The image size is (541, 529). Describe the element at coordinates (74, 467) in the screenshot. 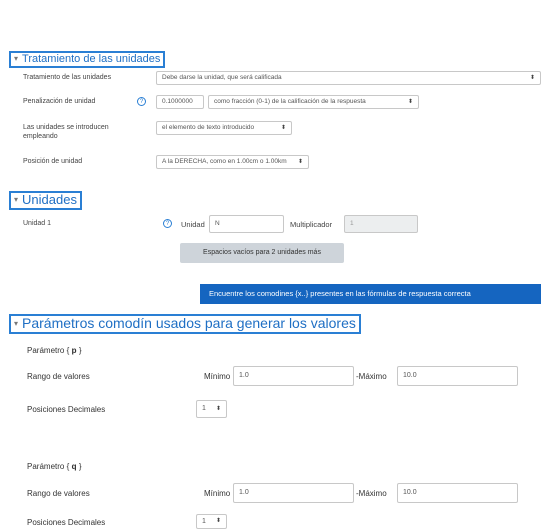

I see `param-name: q` at that location.